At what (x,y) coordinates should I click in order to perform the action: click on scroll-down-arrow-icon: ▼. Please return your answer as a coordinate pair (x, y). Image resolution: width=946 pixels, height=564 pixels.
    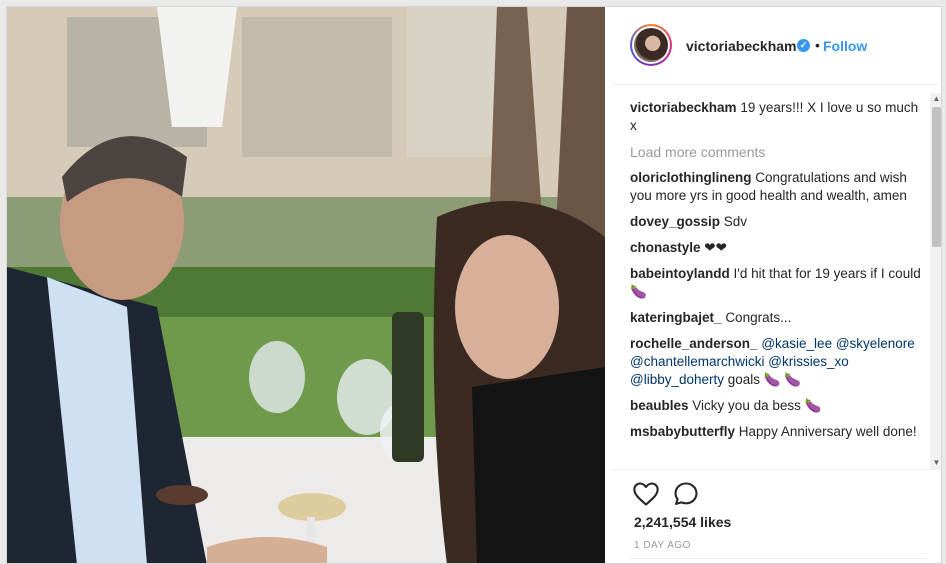
    Looking at the image, I should click on (935, 463).